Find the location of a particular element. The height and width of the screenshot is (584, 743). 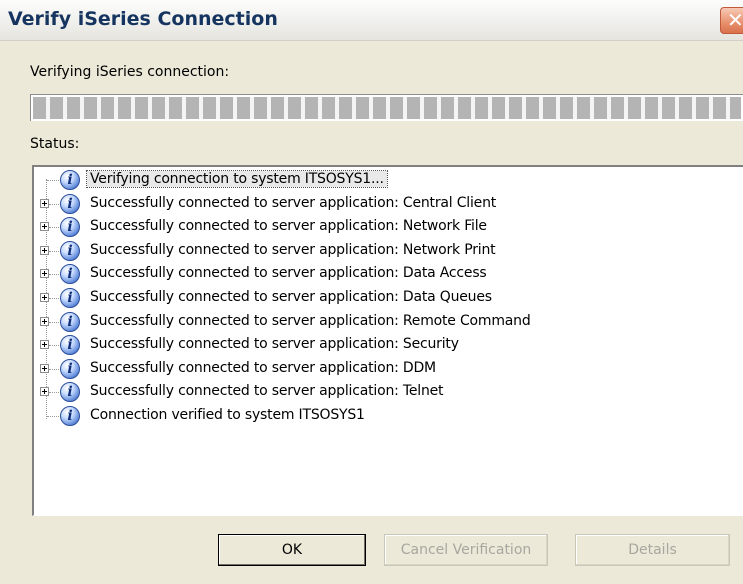

progress-bar is located at coordinates (386, 107).